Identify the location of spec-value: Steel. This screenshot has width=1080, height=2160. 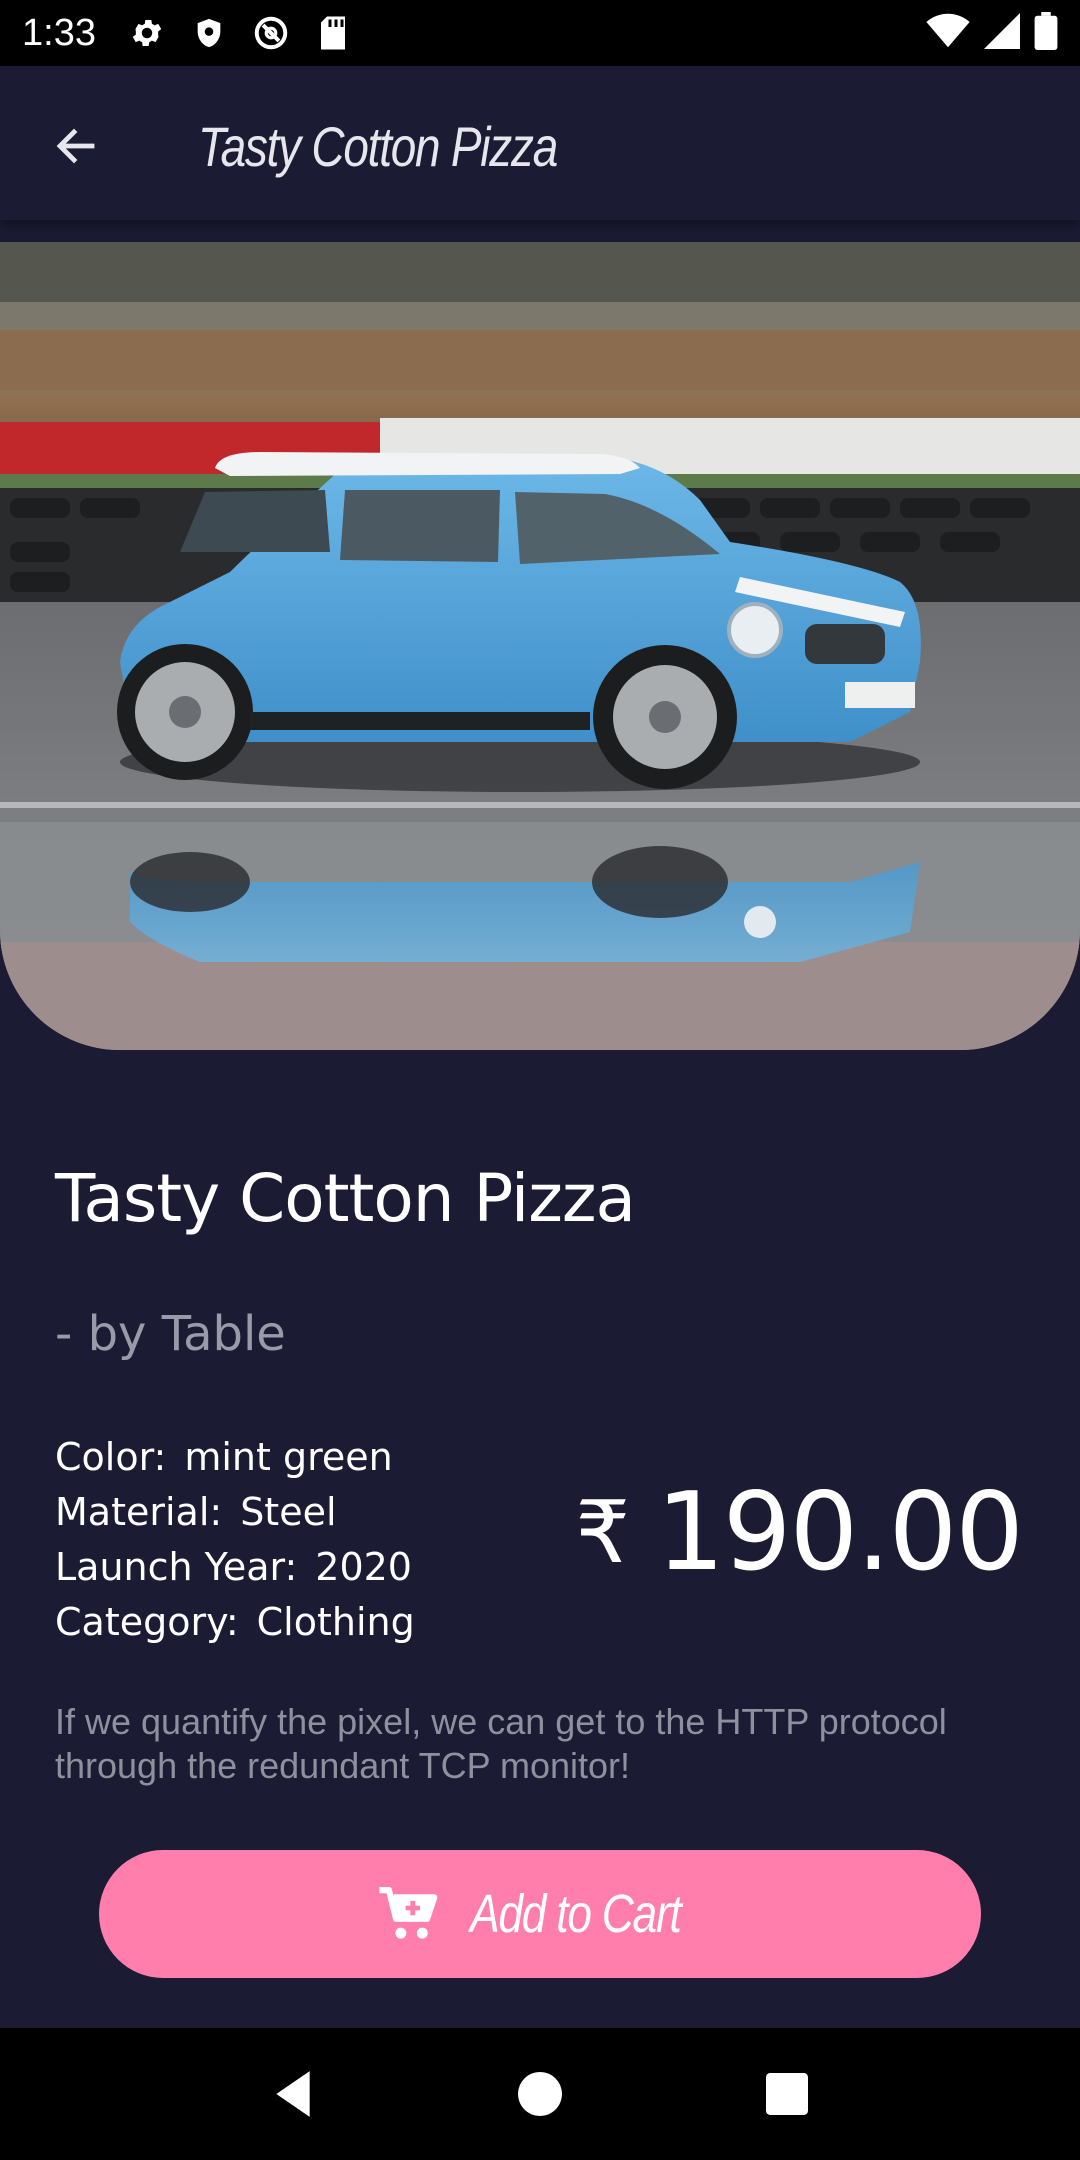
(288, 1512).